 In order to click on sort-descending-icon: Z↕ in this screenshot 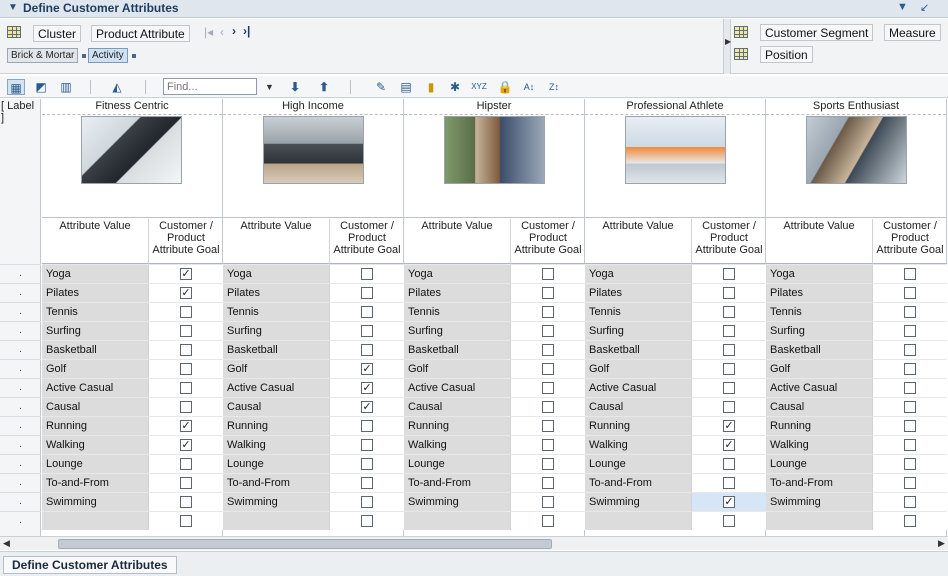, I will do `click(554, 87)`.